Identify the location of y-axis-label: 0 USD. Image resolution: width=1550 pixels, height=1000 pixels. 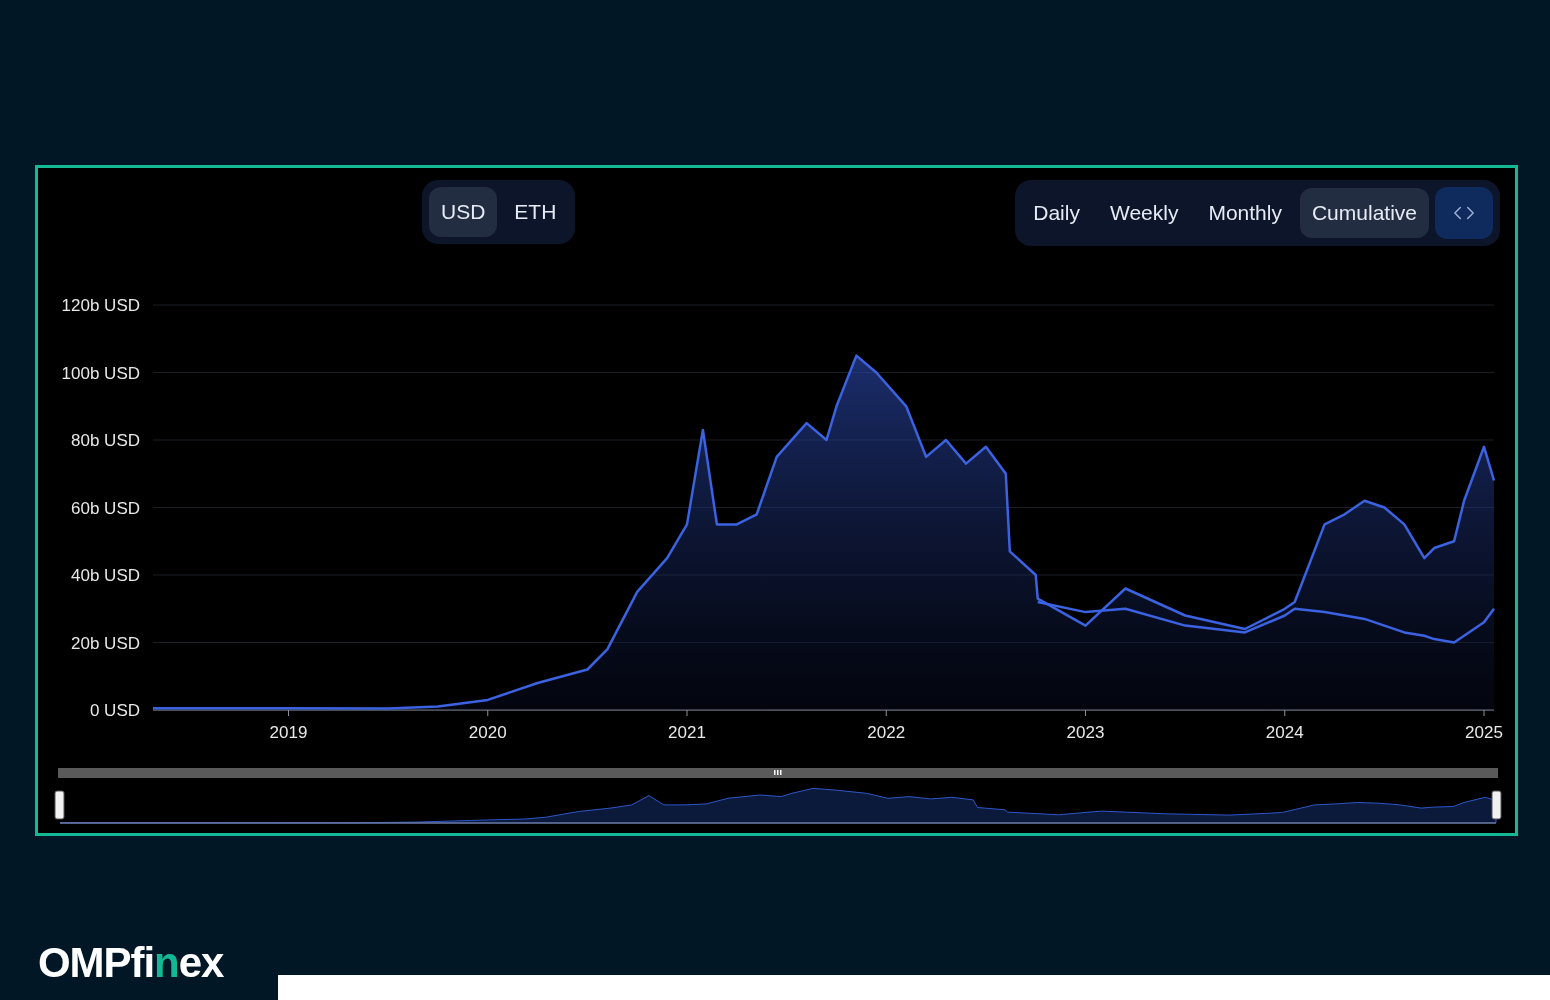
(114, 710).